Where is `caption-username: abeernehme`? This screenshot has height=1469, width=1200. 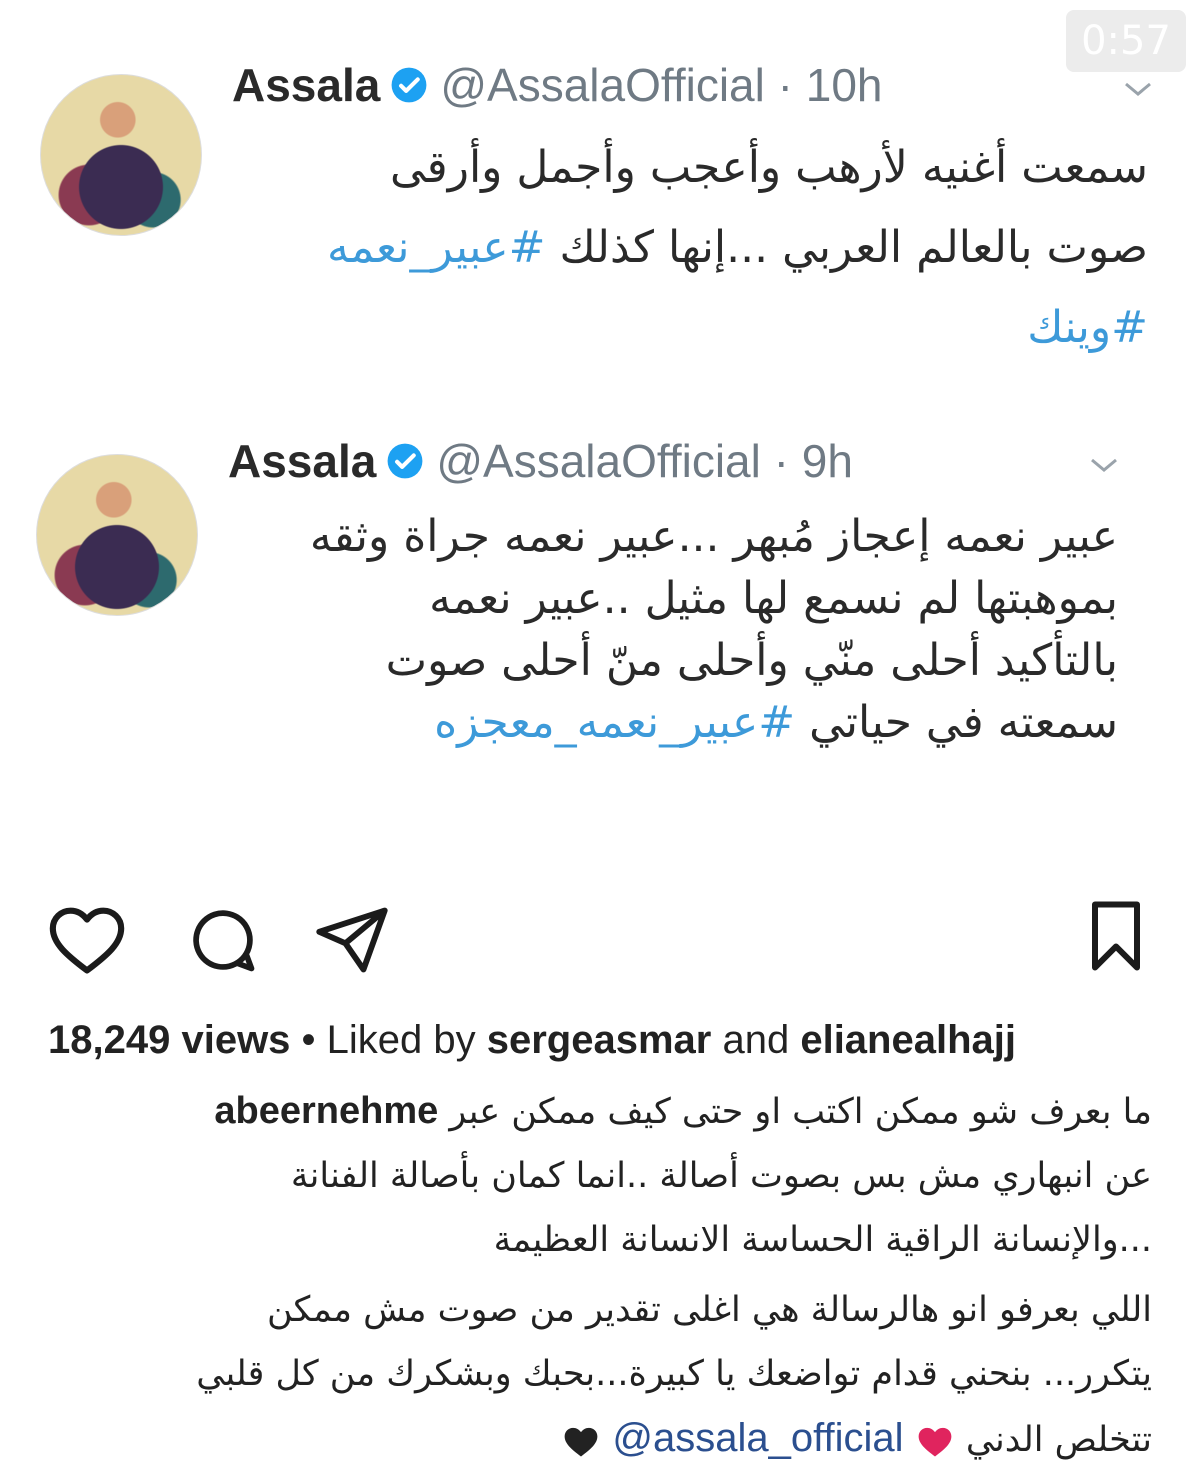 caption-username: abeernehme is located at coordinates (326, 1111).